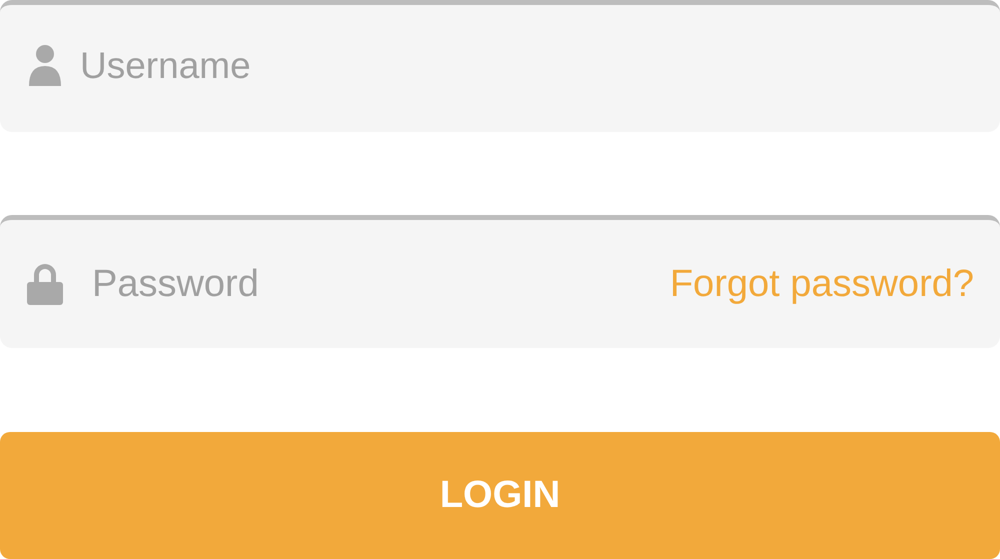  Describe the element at coordinates (381, 284) in the screenshot. I see `password-input: Password` at that location.